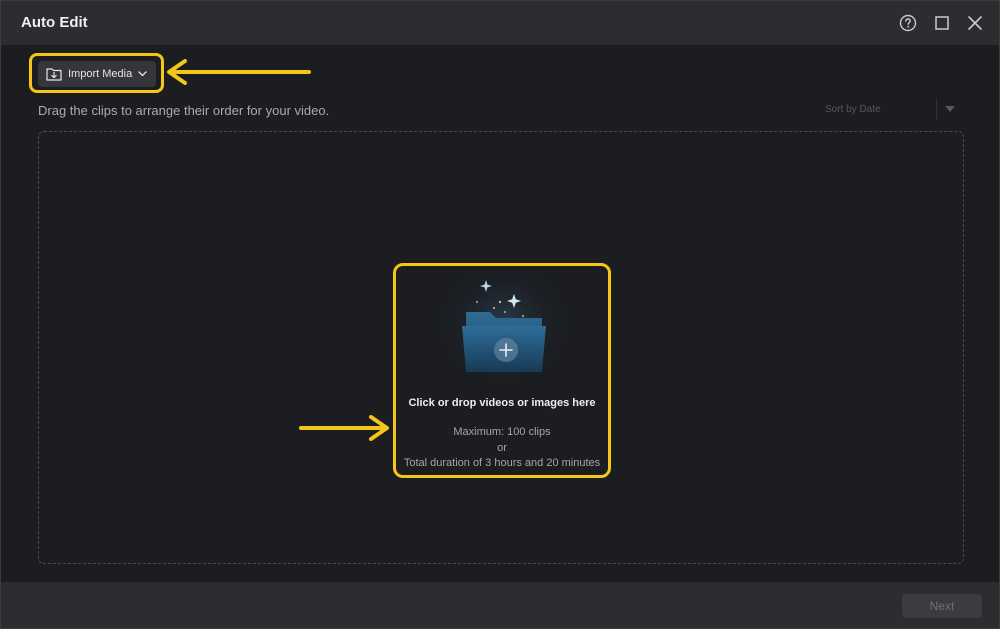 This screenshot has height=629, width=1000. Describe the element at coordinates (975, 23) in the screenshot. I see `close-icon` at that location.